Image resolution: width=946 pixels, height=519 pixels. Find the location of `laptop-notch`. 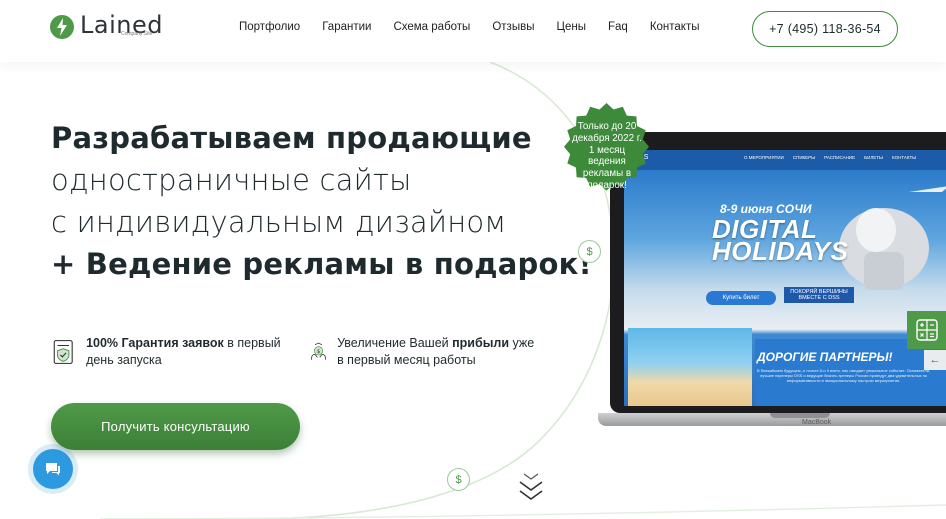

laptop-notch is located at coordinates (800, 415).